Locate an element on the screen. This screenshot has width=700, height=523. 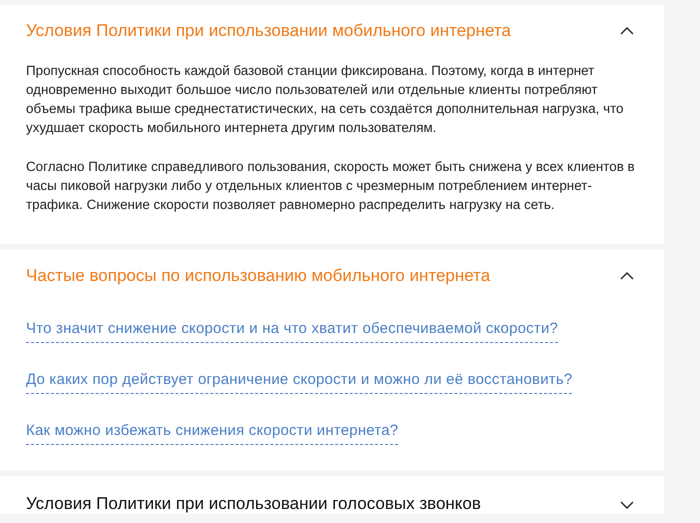
chevron-down-icon is located at coordinates (627, 505).